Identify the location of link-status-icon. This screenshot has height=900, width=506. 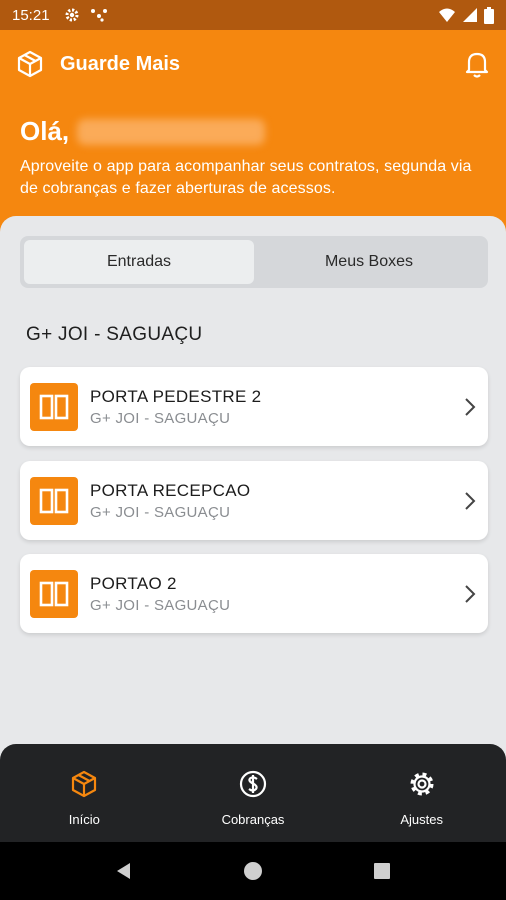
(98, 15).